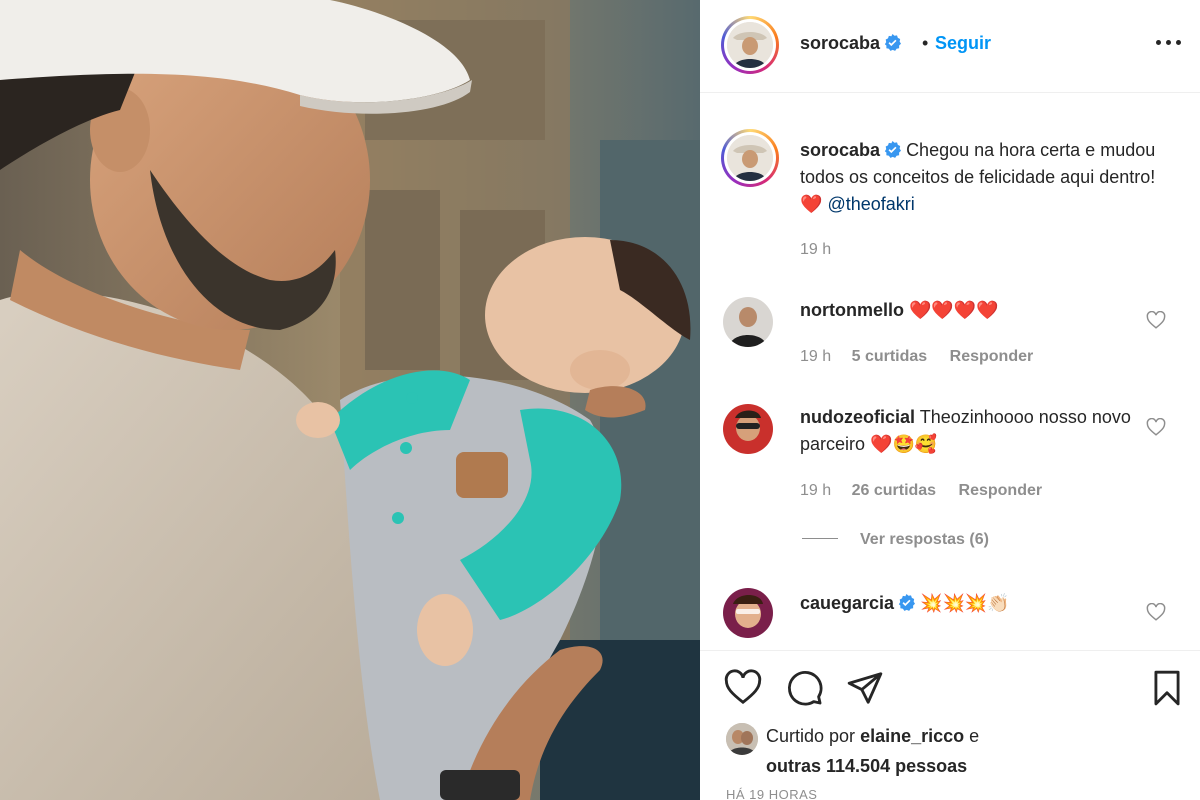 The image size is (1200, 800). Describe the element at coordinates (865, 688) in the screenshot. I see `share-icon` at that location.